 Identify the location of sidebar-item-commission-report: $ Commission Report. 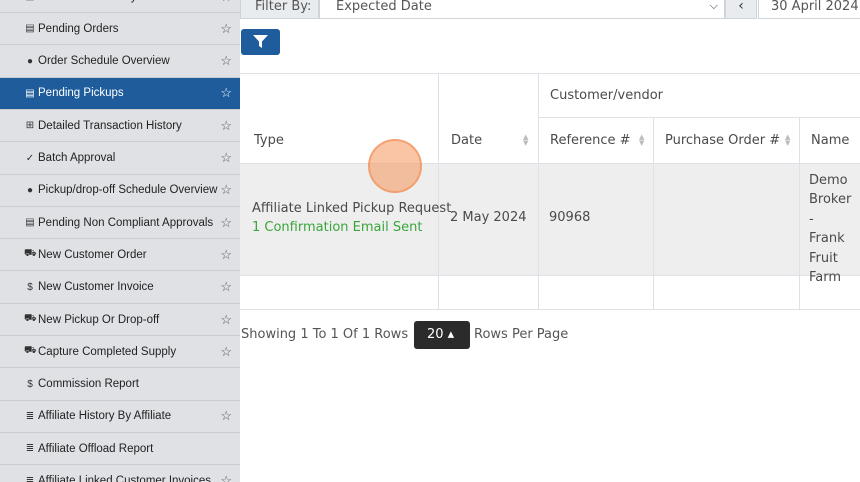
(120, 385).